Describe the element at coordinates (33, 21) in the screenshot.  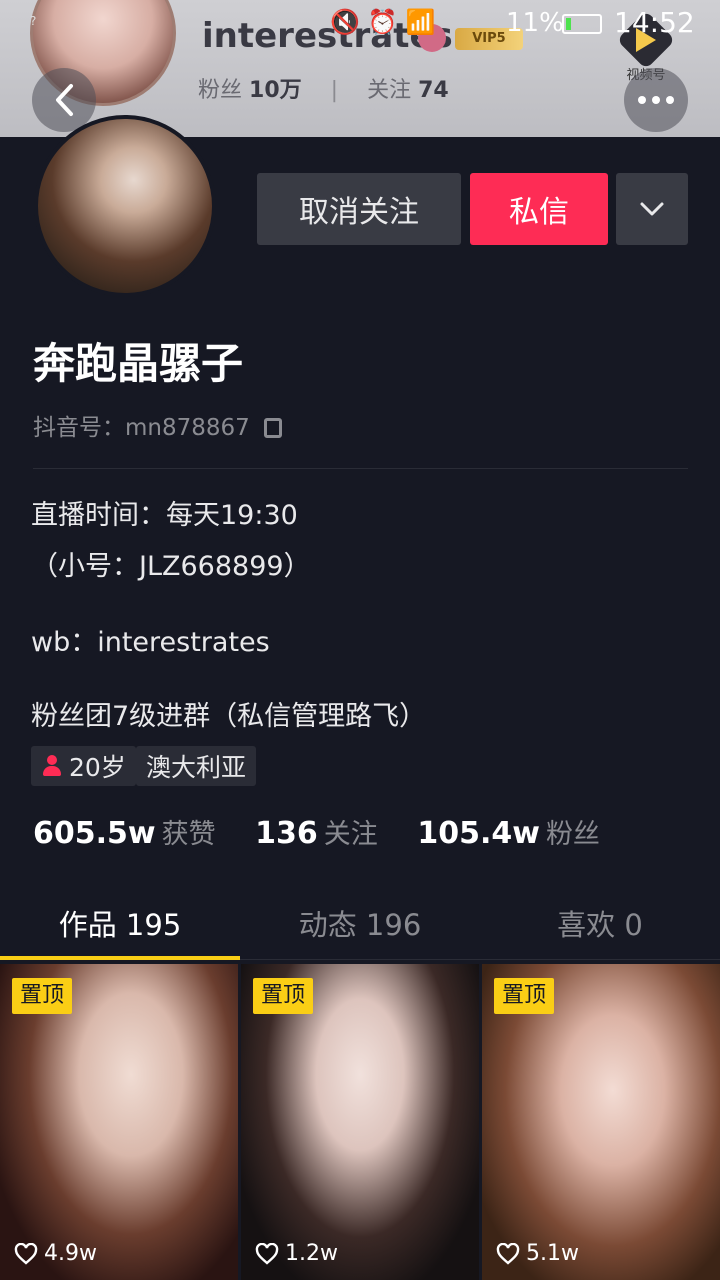
I see `carrier-indicator: ?` at that location.